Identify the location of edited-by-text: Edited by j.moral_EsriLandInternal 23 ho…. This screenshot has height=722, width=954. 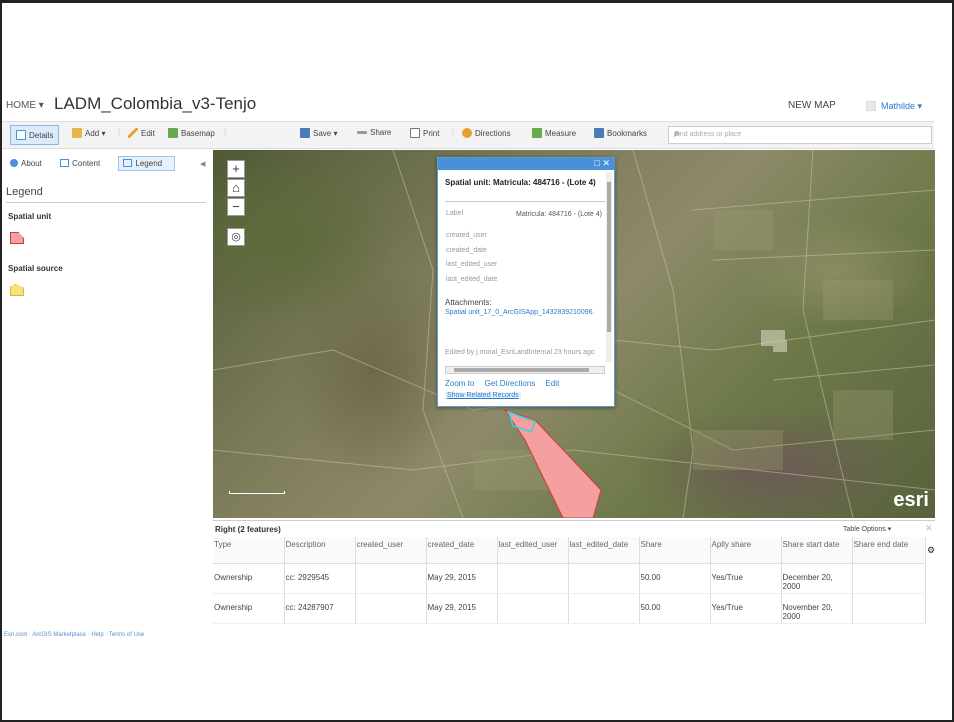
(520, 352).